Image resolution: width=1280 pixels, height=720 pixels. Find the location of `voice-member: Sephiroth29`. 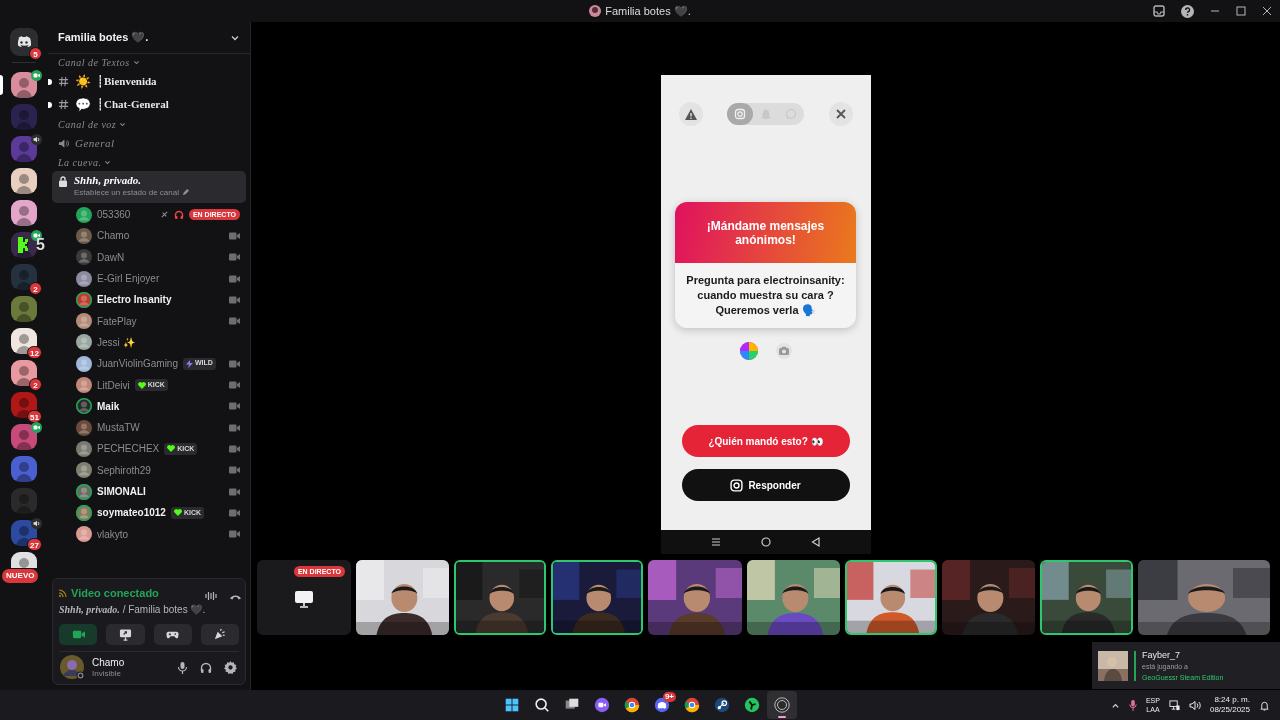

voice-member: Sephiroth29 is located at coordinates (149, 470).